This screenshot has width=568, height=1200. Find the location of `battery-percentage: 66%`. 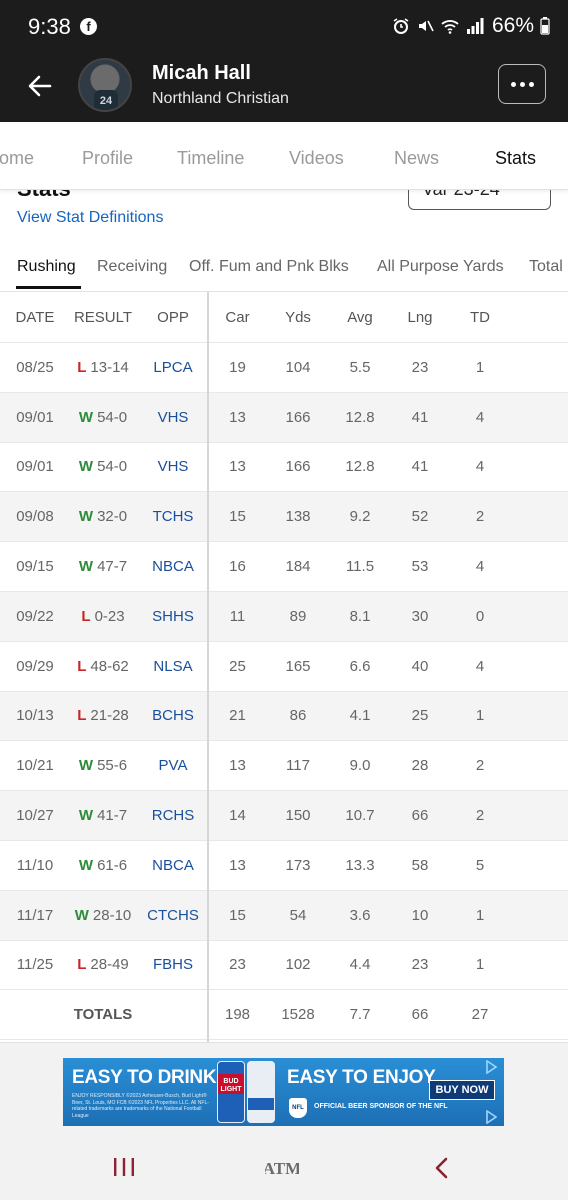

battery-percentage: 66% is located at coordinates (512, 25).